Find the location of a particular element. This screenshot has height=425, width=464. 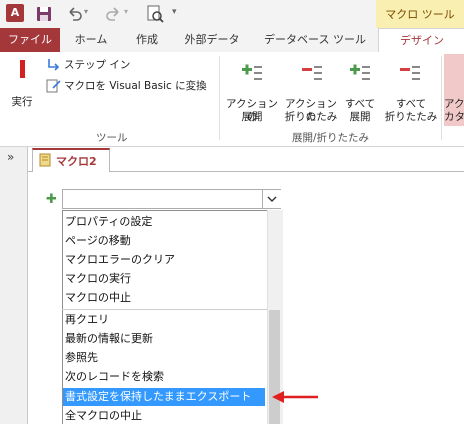

dropdown-item: 全マクロの中止 is located at coordinates (165, 416).